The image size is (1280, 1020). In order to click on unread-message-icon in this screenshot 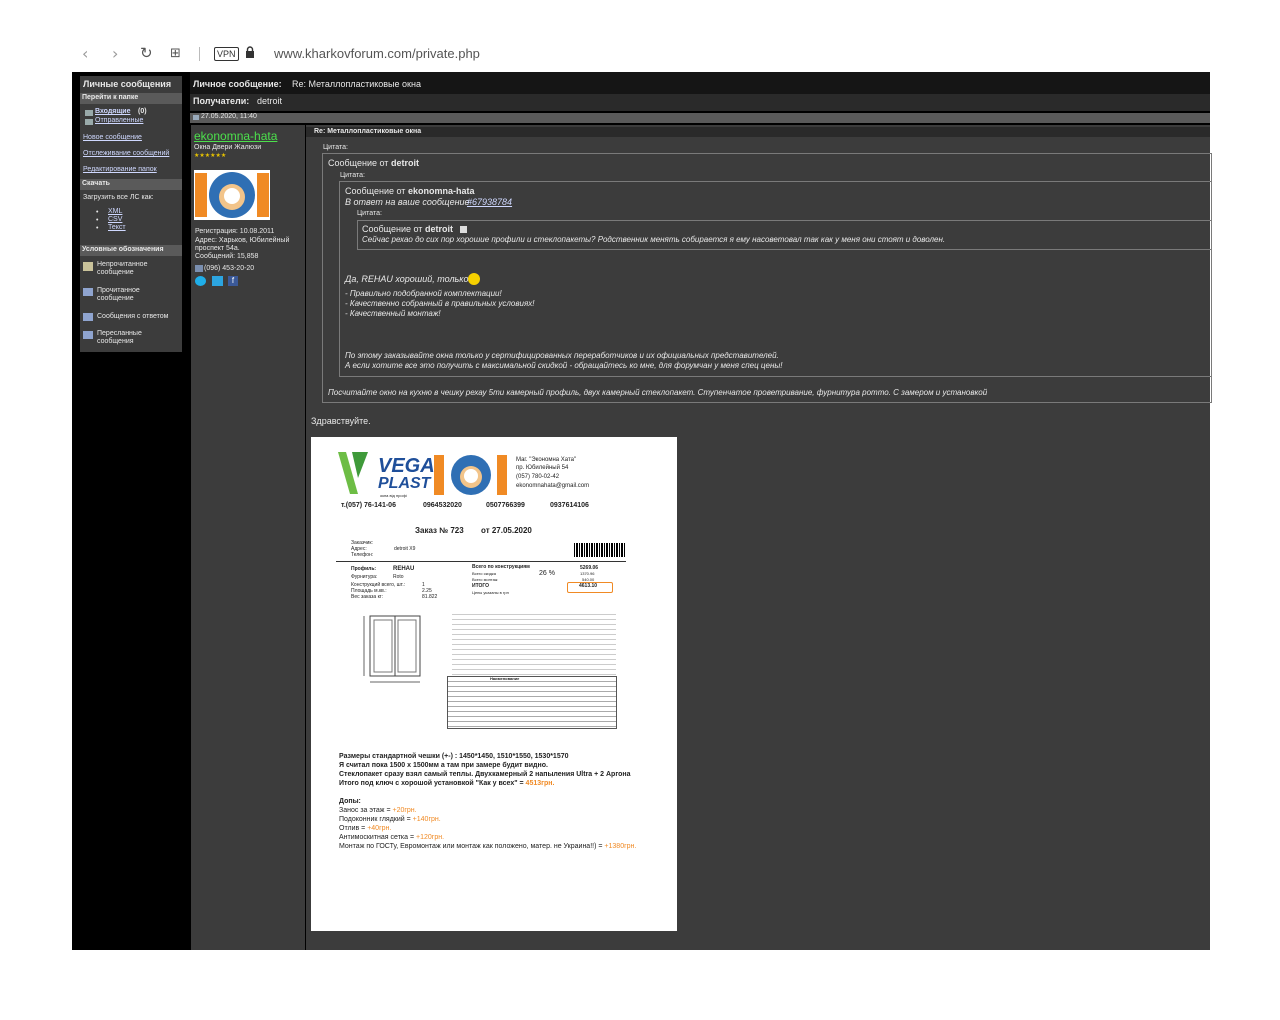, I will do `click(88, 266)`.